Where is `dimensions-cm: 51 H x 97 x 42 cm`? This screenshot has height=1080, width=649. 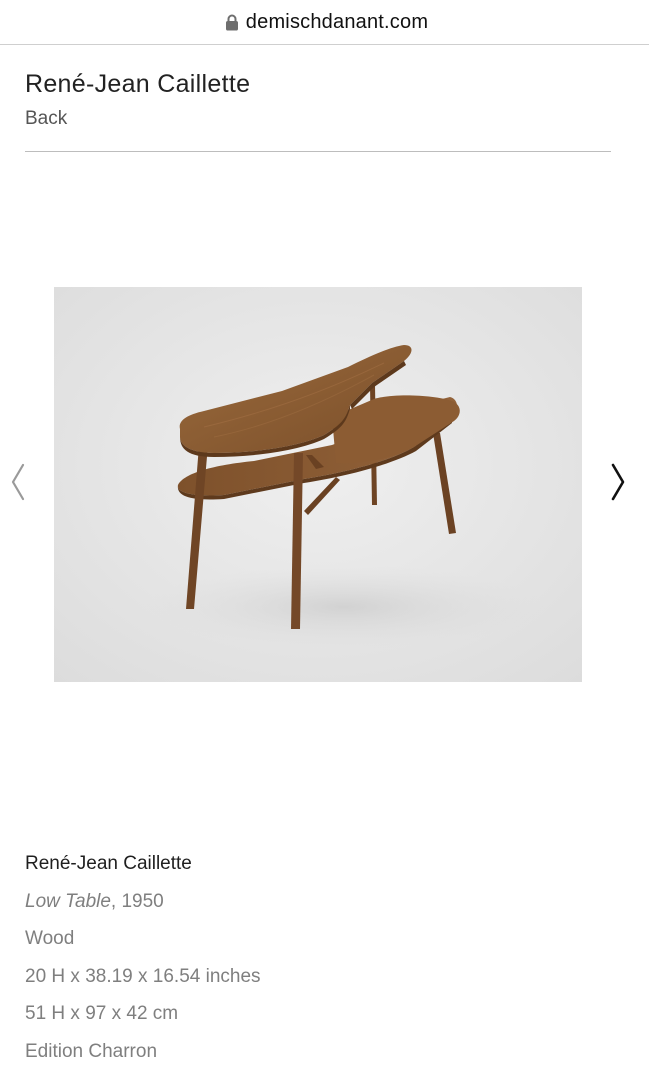 dimensions-cm: 51 H x 97 x 42 cm is located at coordinates (102, 1014).